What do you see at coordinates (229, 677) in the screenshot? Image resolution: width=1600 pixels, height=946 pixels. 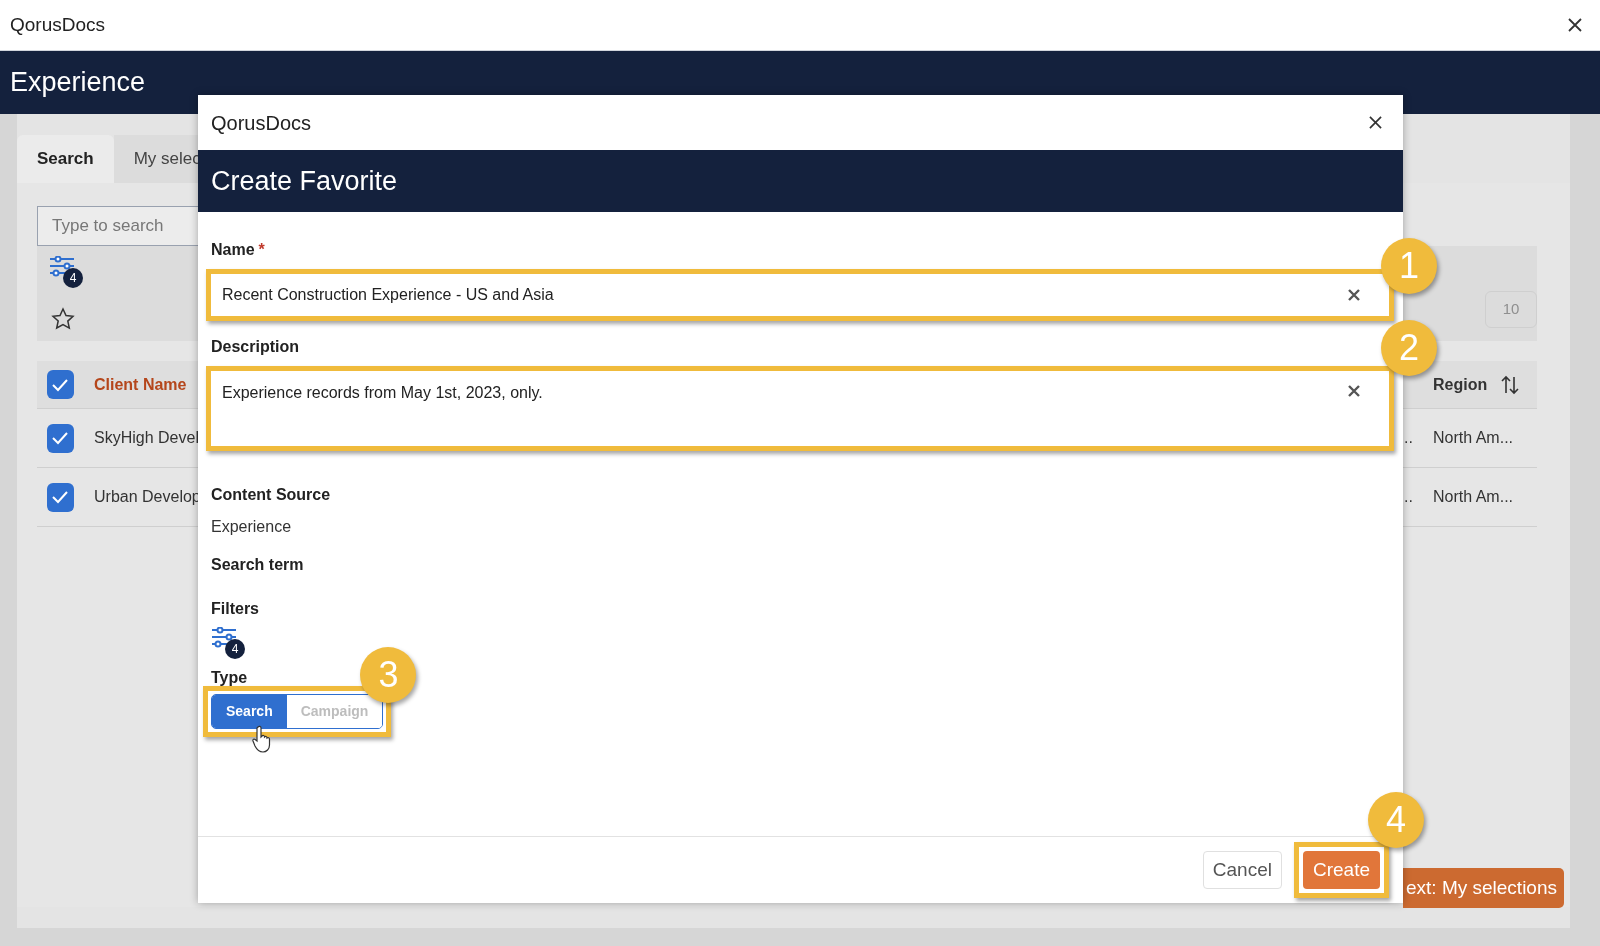 I see `section-label: Type` at bounding box center [229, 677].